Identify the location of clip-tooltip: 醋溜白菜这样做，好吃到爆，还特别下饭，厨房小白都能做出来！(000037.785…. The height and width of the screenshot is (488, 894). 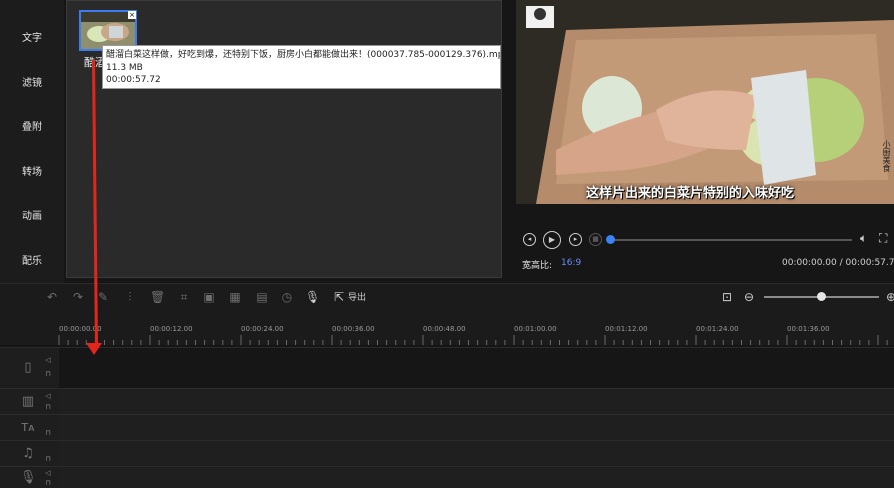
(301, 67).